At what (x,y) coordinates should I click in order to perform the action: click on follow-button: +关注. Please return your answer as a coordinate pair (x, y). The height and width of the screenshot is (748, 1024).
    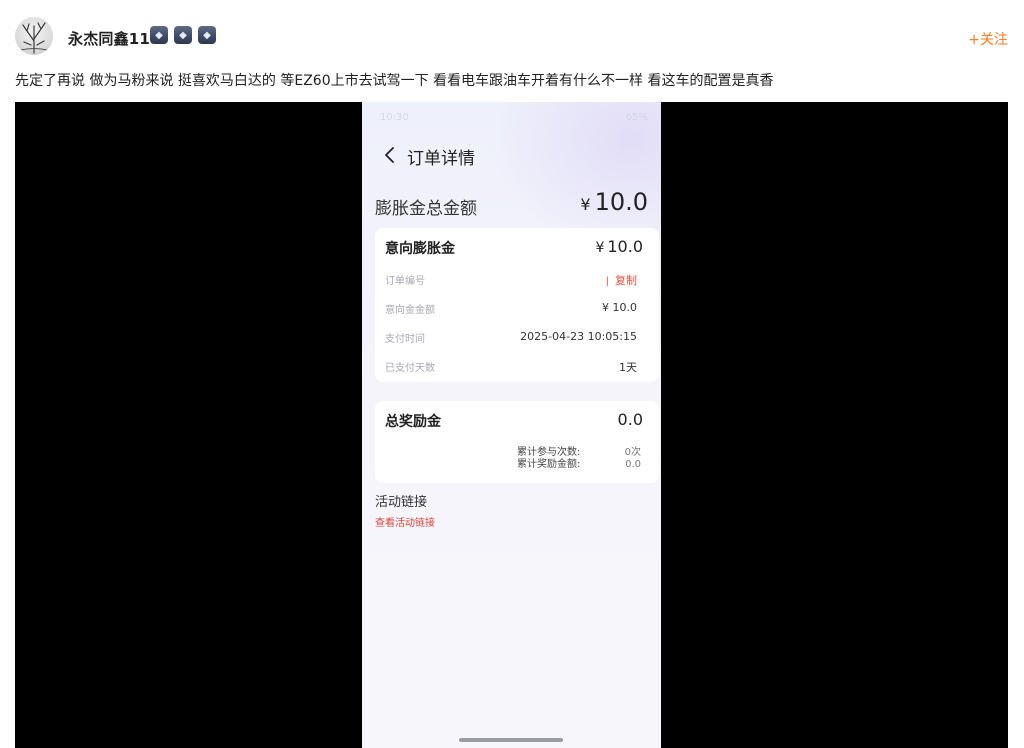
    Looking at the image, I should click on (988, 39).